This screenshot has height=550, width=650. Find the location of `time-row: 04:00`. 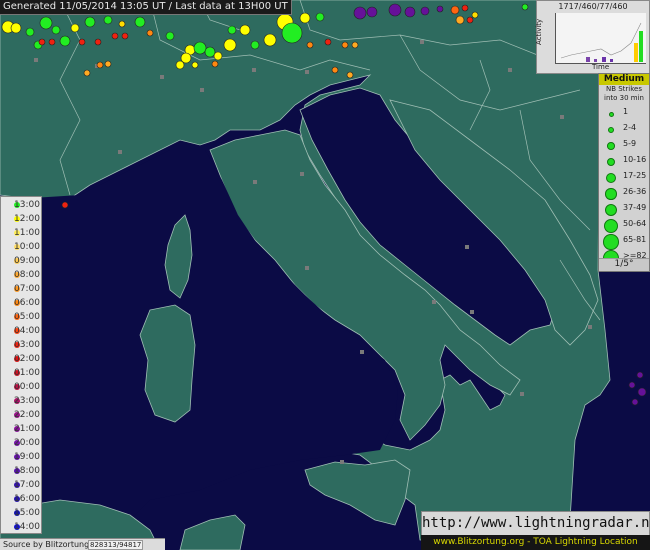

time-row: 04:00 is located at coordinates (22, 331).